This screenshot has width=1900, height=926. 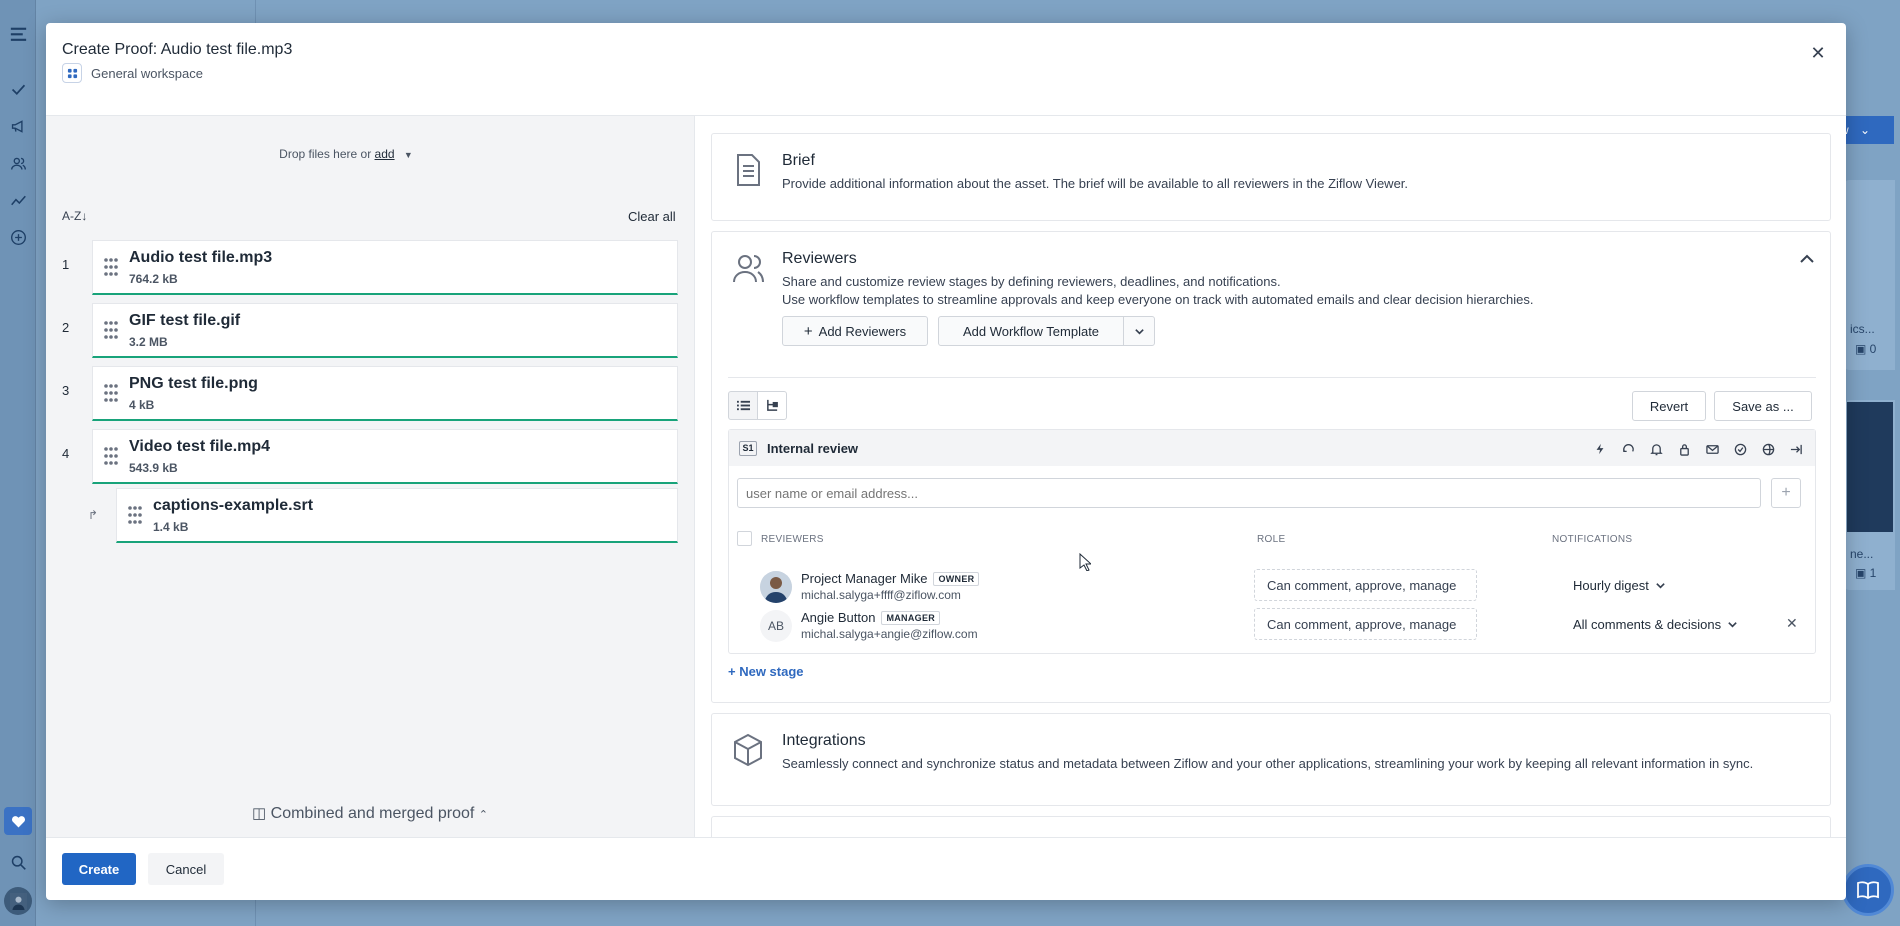 What do you see at coordinates (1792, 623) in the screenshot?
I see `remove-reviewer-icon: ✕` at bounding box center [1792, 623].